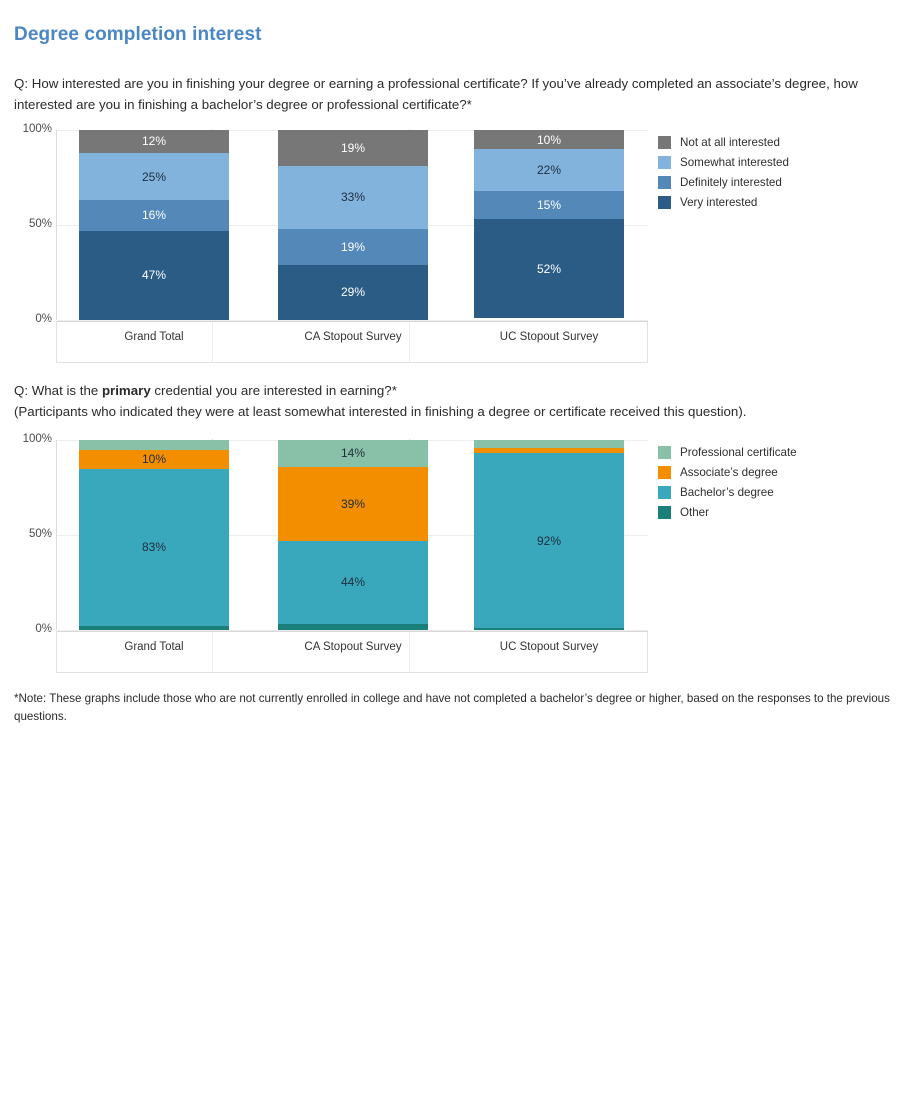 Image resolution: width=900 pixels, height=1100 pixels. I want to click on chart1-y-axis: 0% 50% 100%, so click(26, 224).